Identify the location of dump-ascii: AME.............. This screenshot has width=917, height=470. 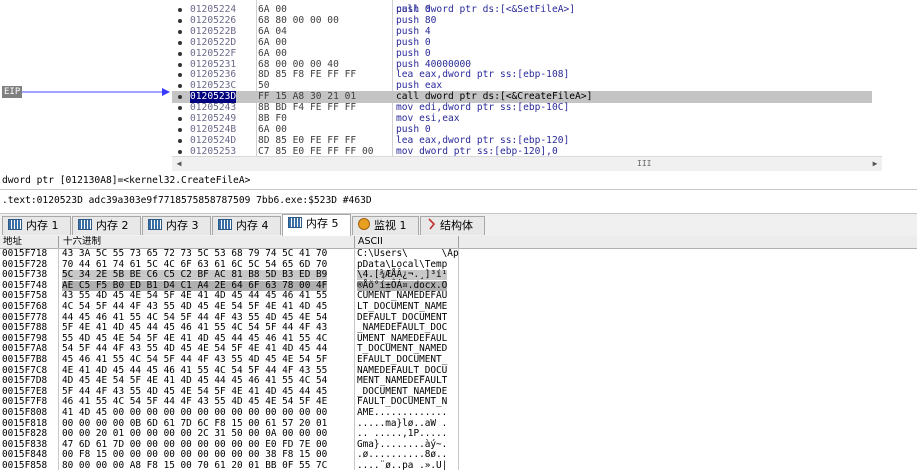
(402, 412).